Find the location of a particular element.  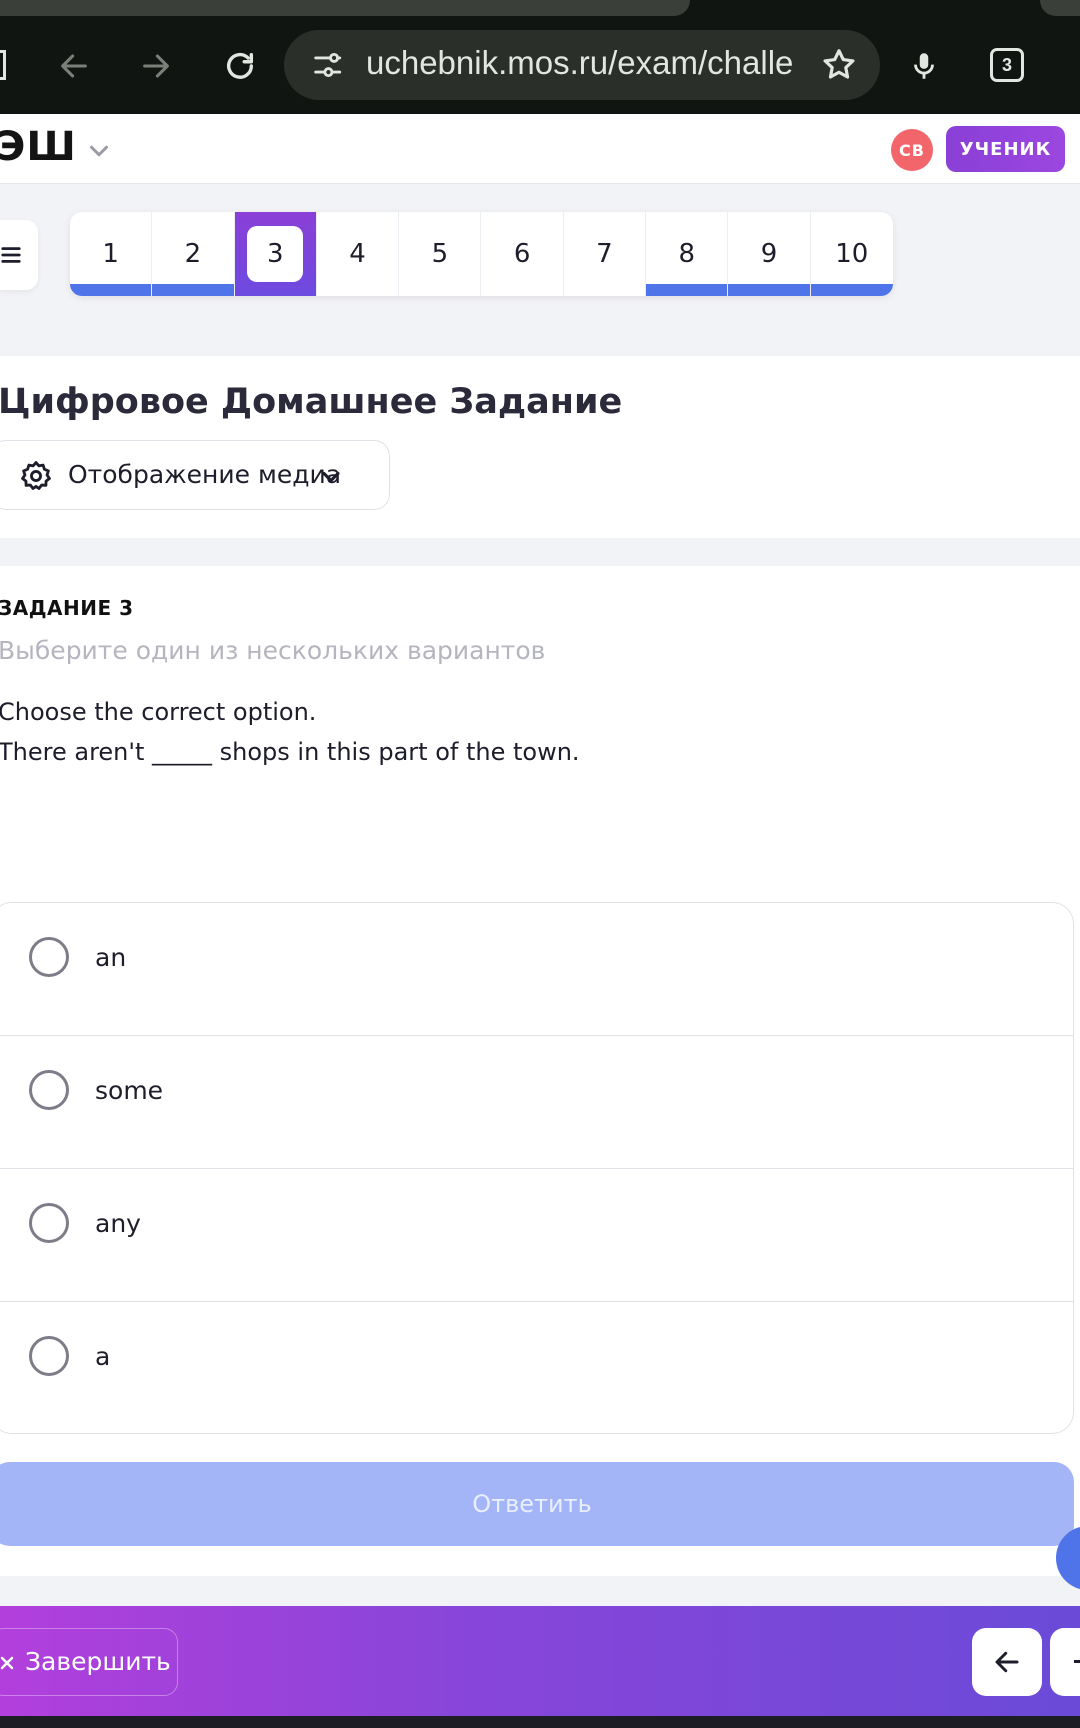

arrow-left-icon is located at coordinates (1007, 1662).